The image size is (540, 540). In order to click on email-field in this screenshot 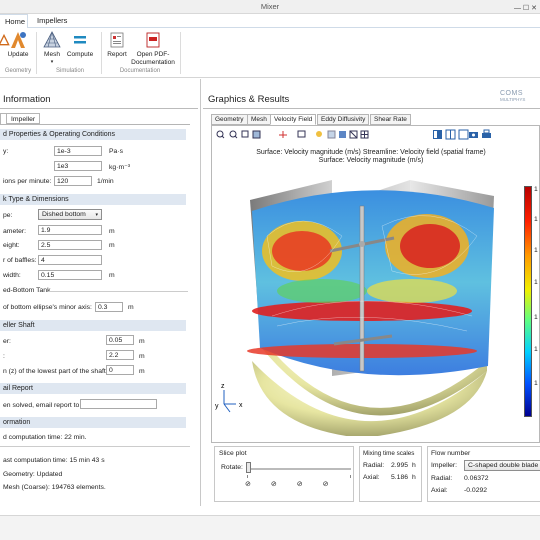, I will do `click(118, 404)`.